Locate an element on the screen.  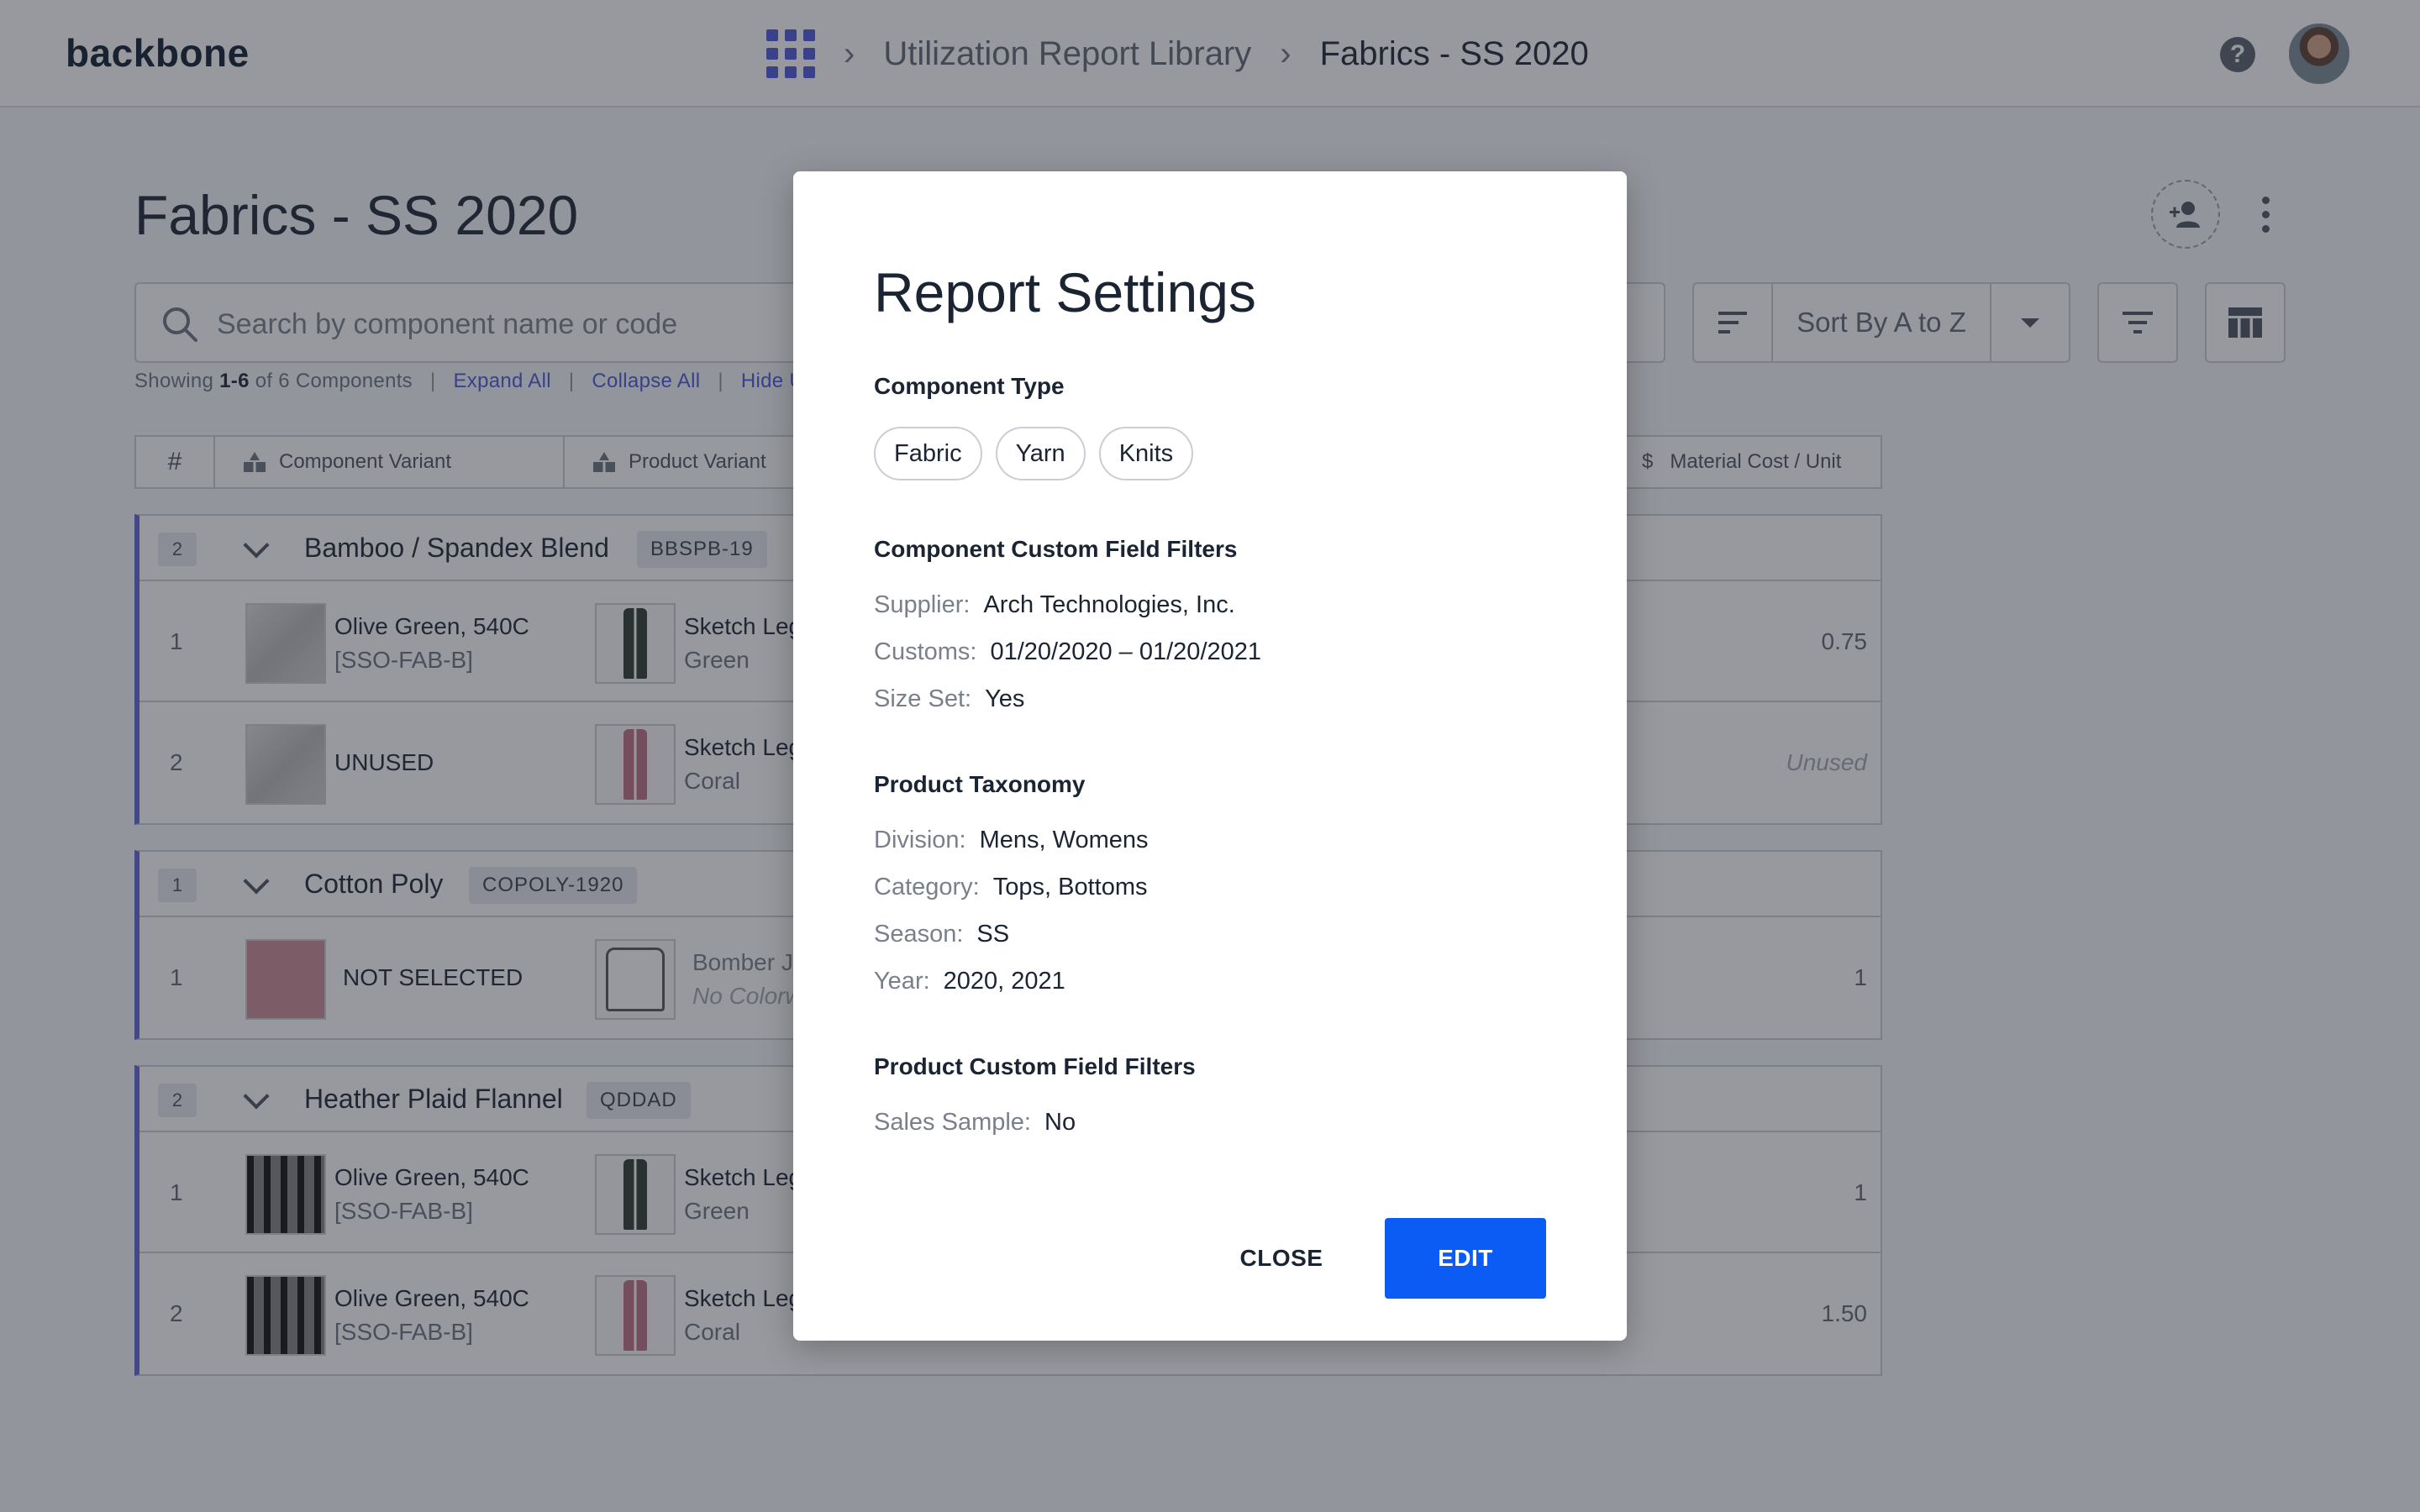
field-category: Category: Tops, Bottoms is located at coordinates (1011, 887).